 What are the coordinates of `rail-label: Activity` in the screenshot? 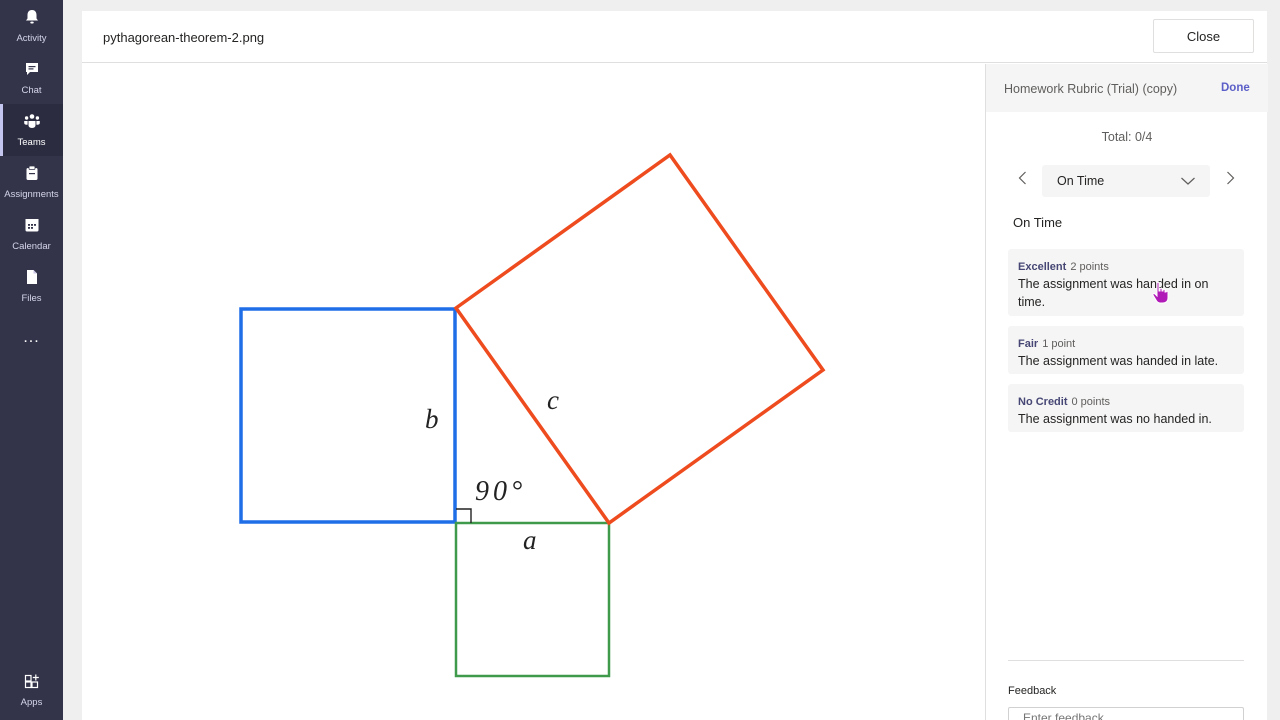 It's located at (31, 38).